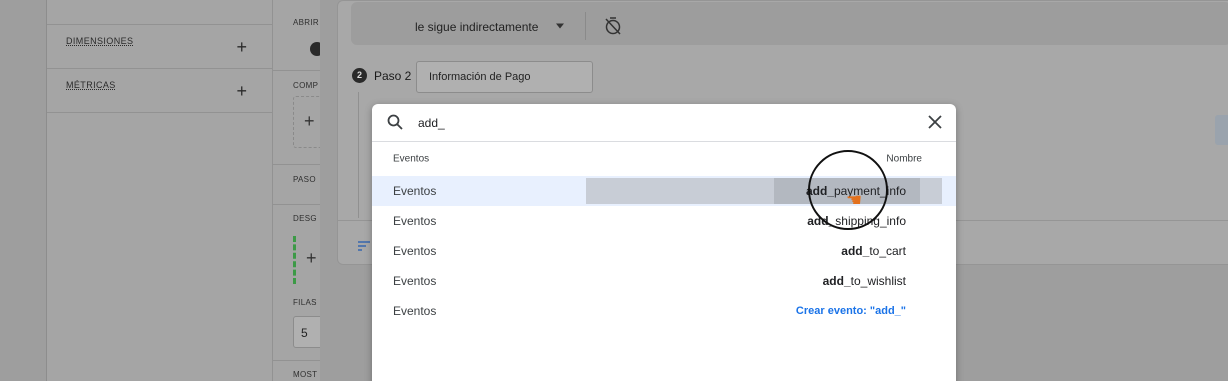 The image size is (1228, 381). I want to click on settings-label: COMP, so click(306, 85).